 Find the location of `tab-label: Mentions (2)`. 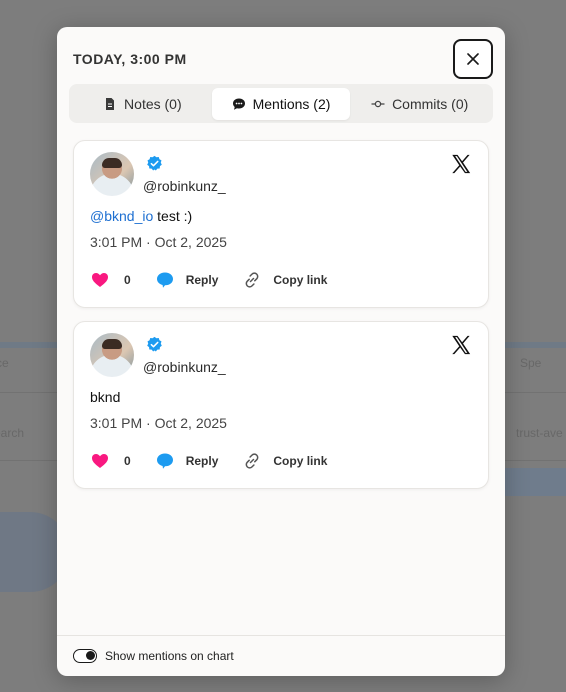

tab-label: Mentions (2) is located at coordinates (291, 103).